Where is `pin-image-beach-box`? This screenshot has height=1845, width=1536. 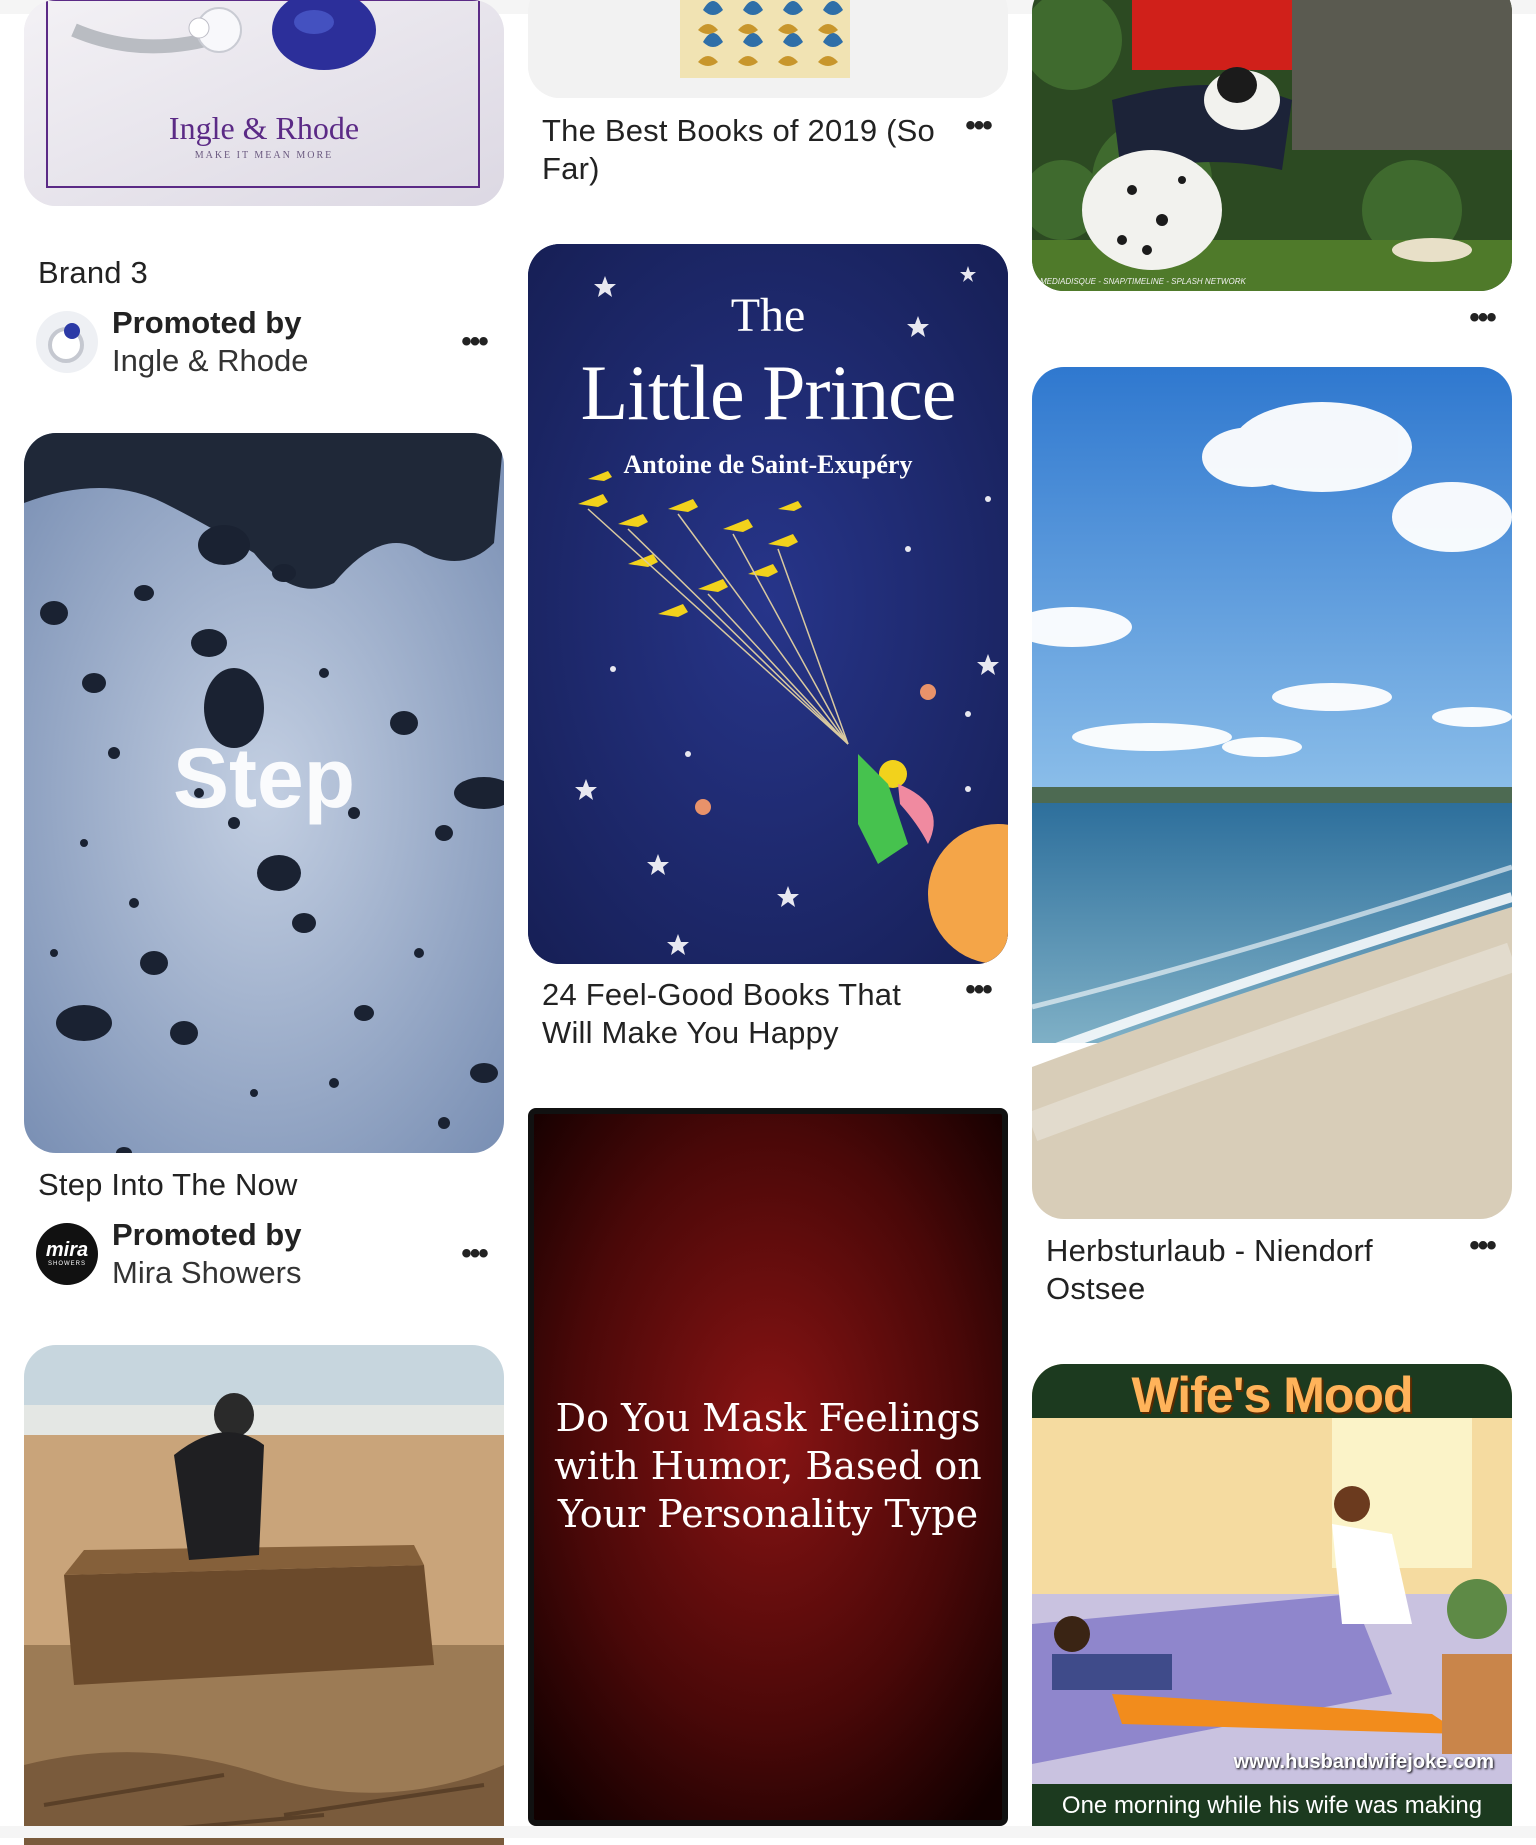
pin-image-beach-box is located at coordinates (264, 1595).